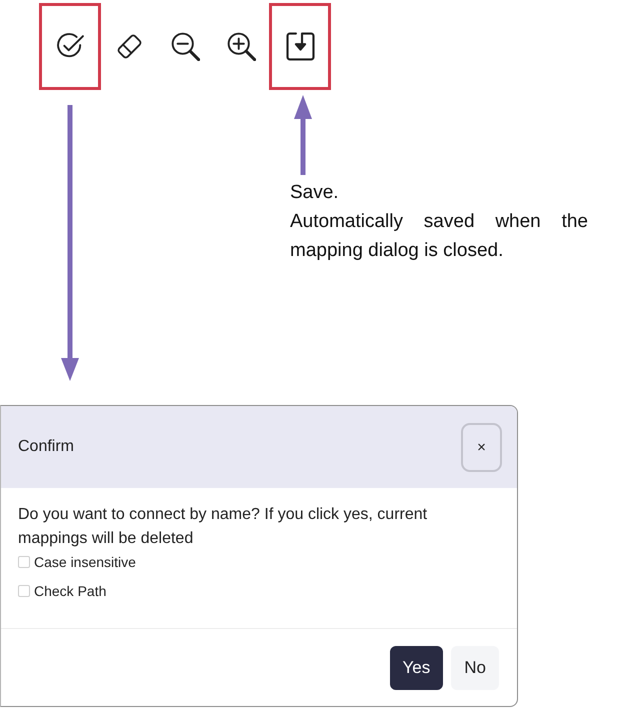 This screenshot has height=708, width=634. I want to click on dialog-message: Do you want to connect by name? If you click yes, current mappings will be deleted, so click(223, 527).